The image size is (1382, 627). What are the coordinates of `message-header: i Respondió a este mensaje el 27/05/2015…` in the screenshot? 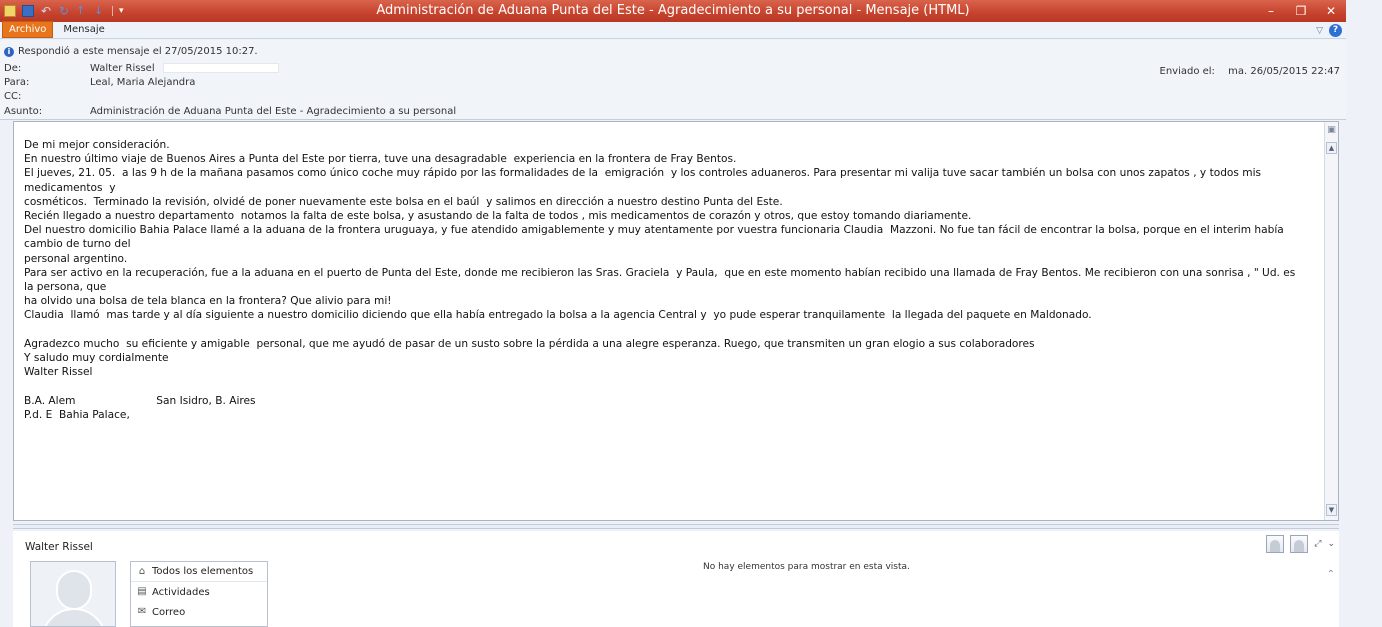 It's located at (673, 80).